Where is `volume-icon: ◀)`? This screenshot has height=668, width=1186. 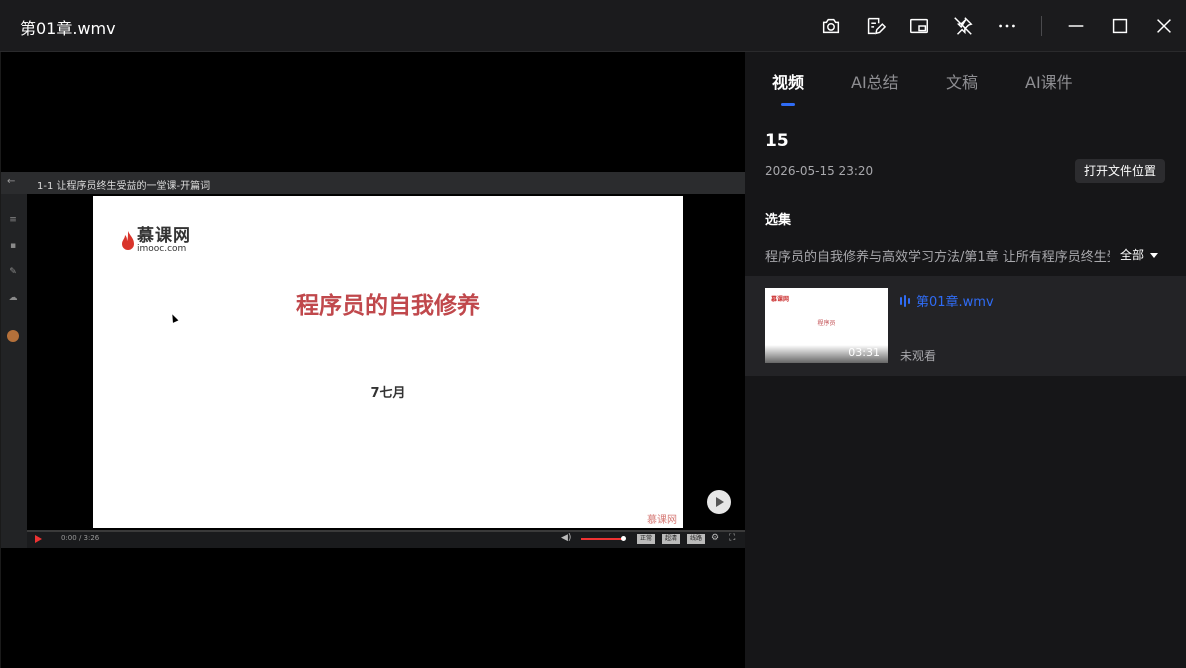 volume-icon: ◀) is located at coordinates (566, 538).